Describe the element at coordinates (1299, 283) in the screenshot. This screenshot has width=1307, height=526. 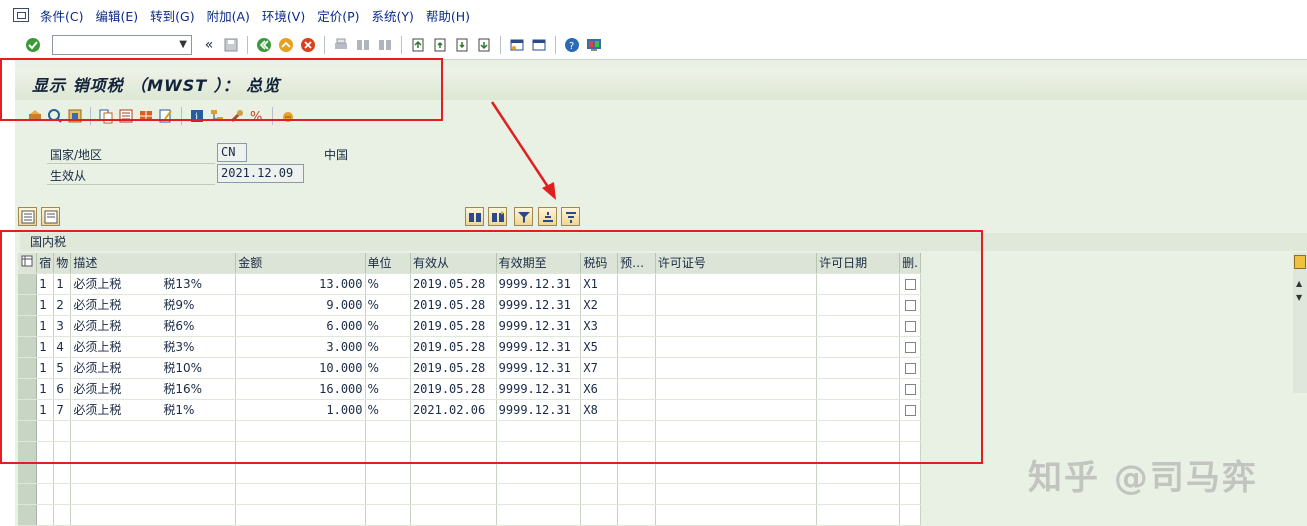
I see `scroll-up-icon: ▲` at that location.